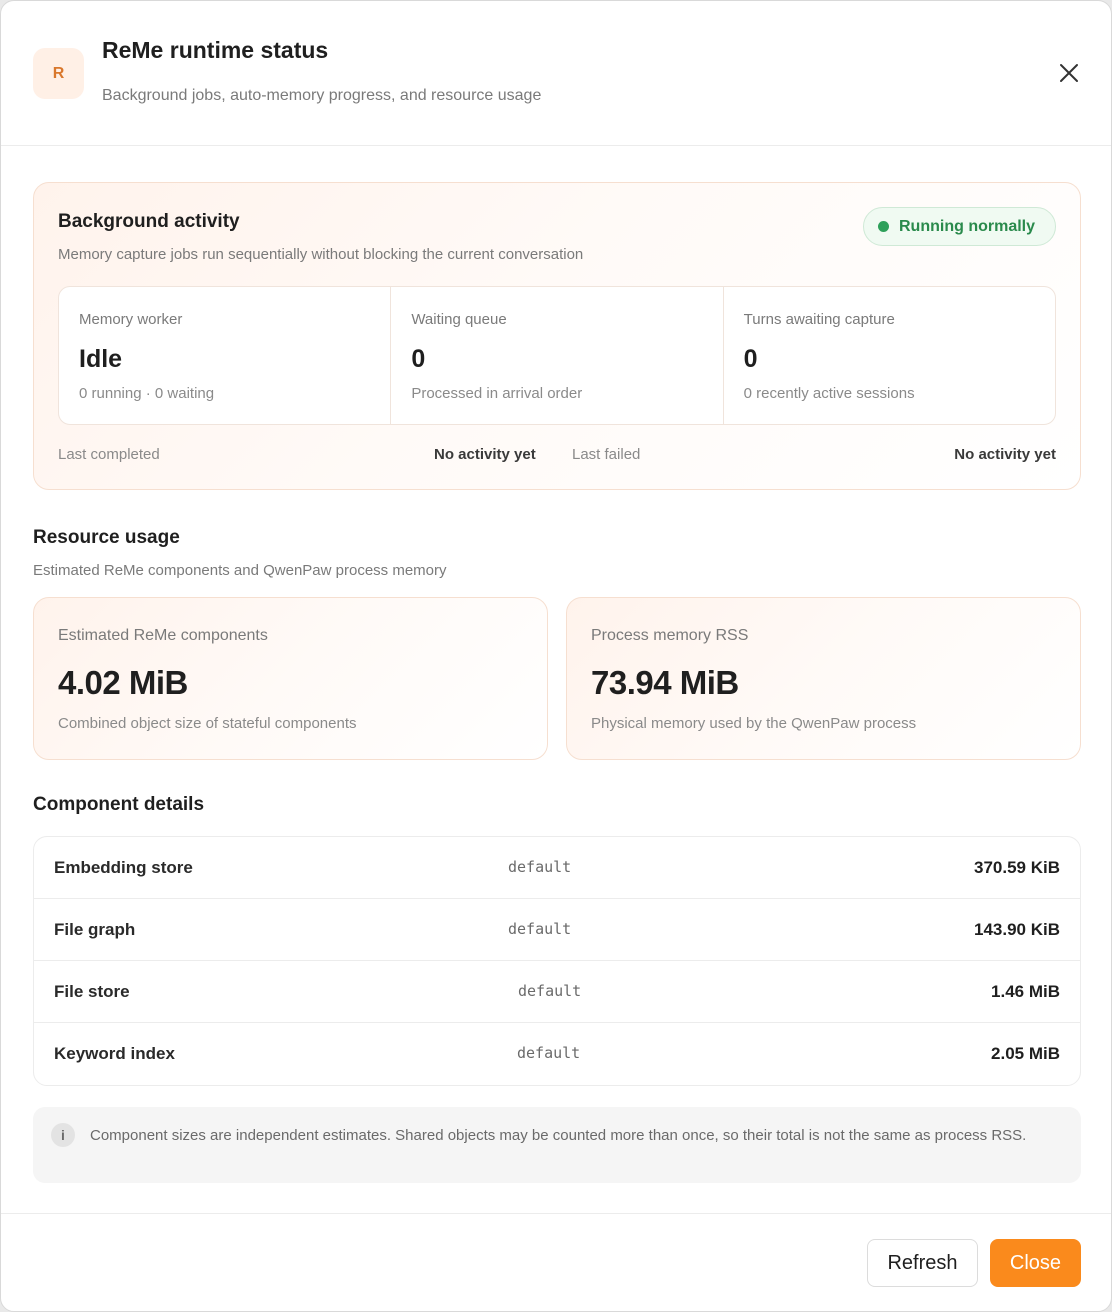  I want to click on table-row: File store default 1.46 MiB, so click(557, 992).